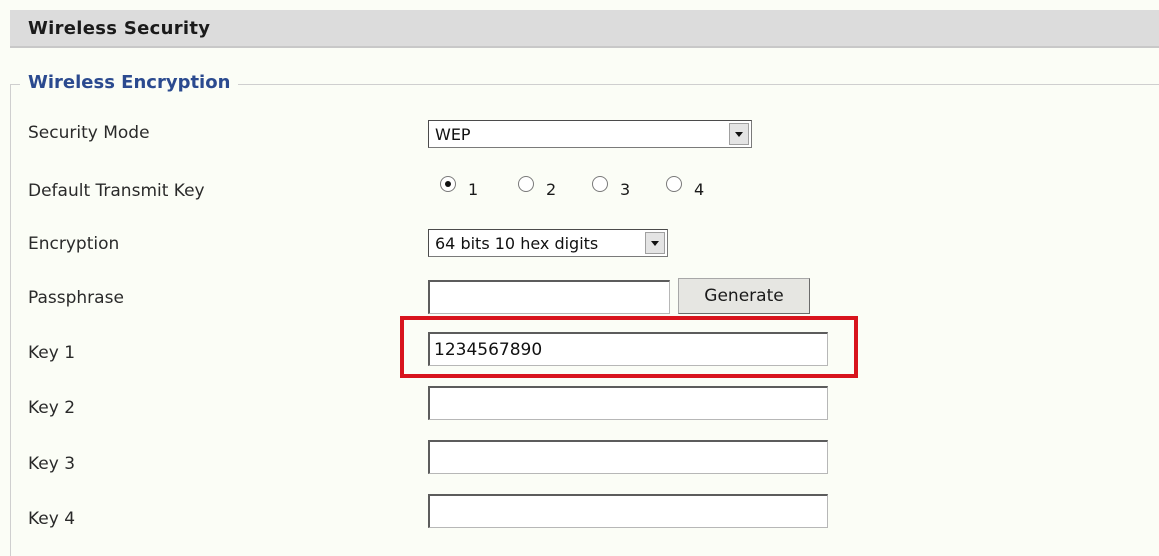  I want to click on key3-label: Key 3, so click(52, 464).